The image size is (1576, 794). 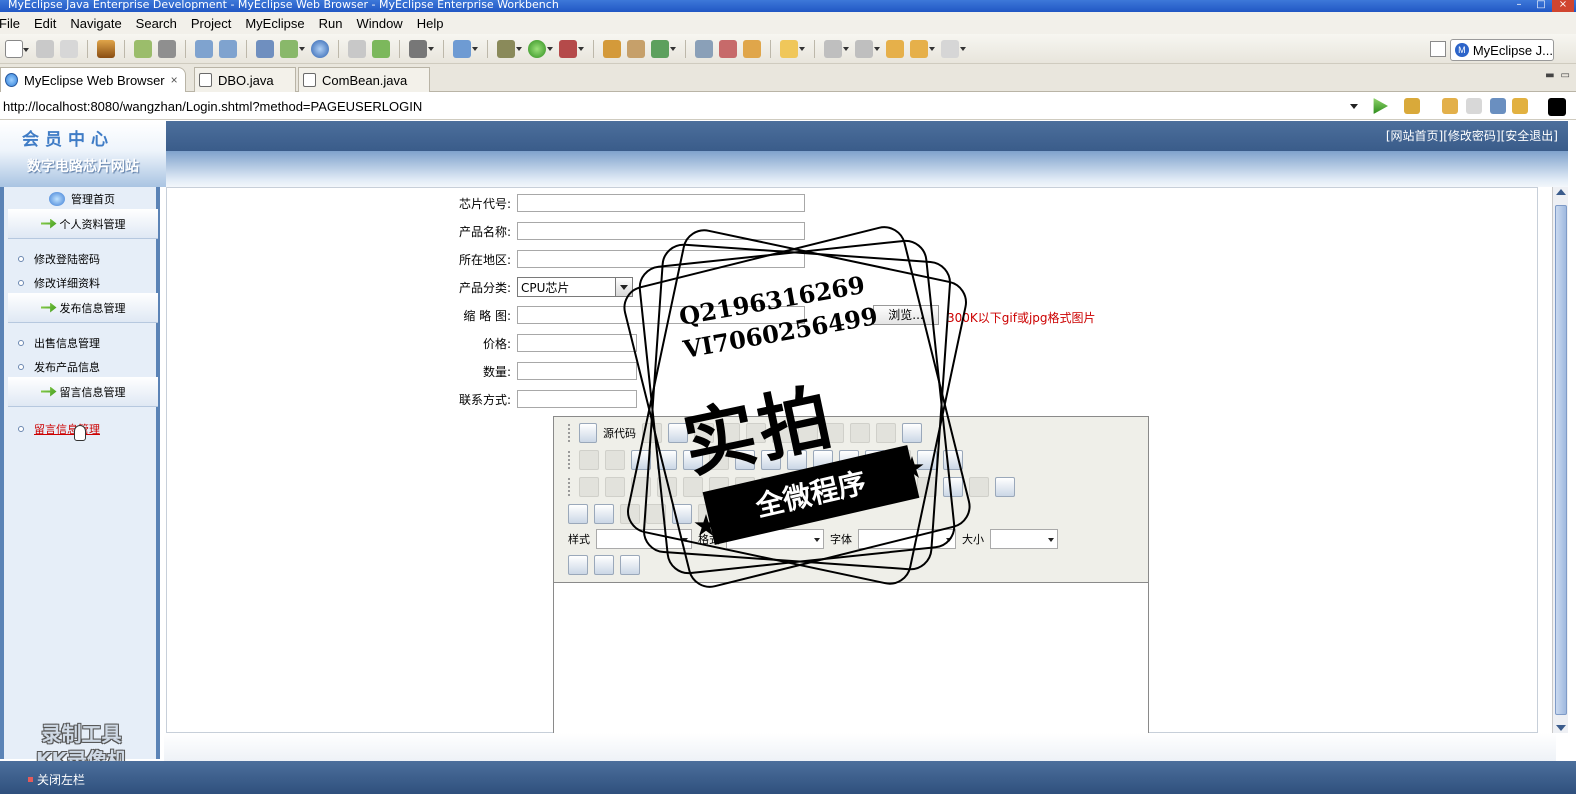 I want to click on site-logo: 会员中心 数字电路芯片网站, so click(x=83, y=154).